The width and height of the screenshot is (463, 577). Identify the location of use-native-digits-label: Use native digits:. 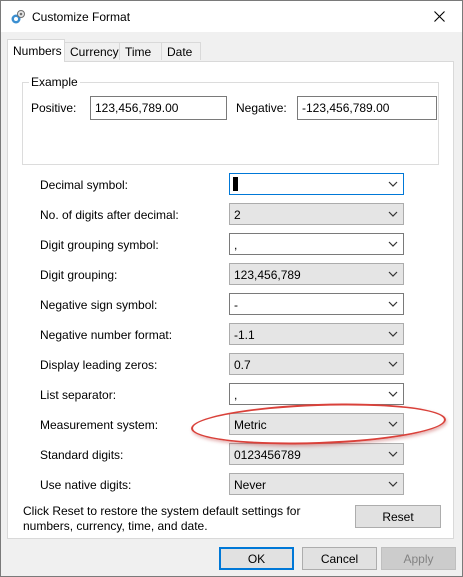
(86, 485).